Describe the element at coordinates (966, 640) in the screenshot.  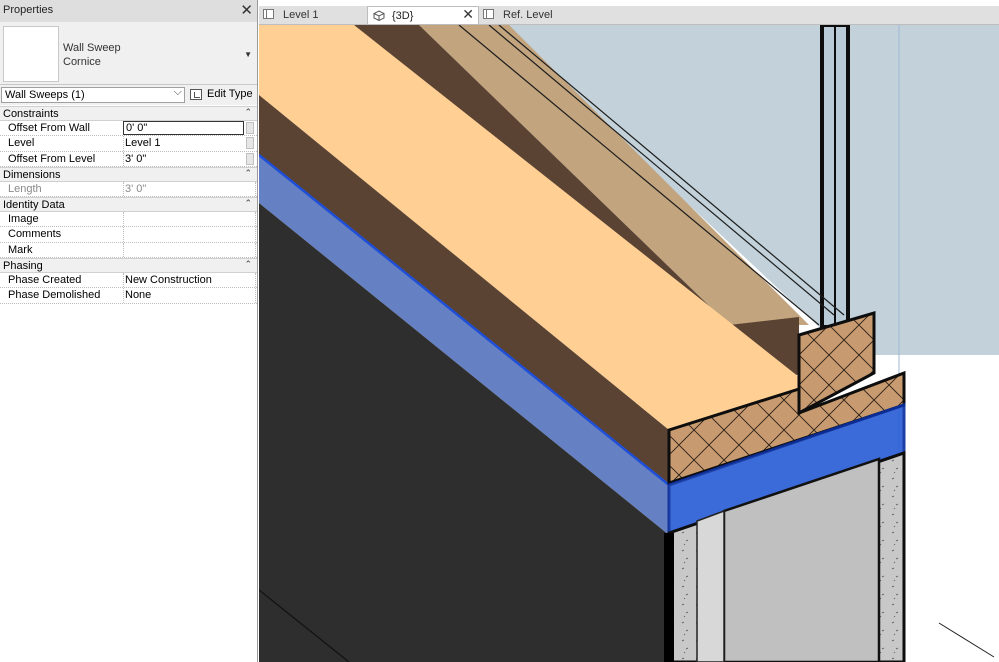
I see `ground-line` at that location.